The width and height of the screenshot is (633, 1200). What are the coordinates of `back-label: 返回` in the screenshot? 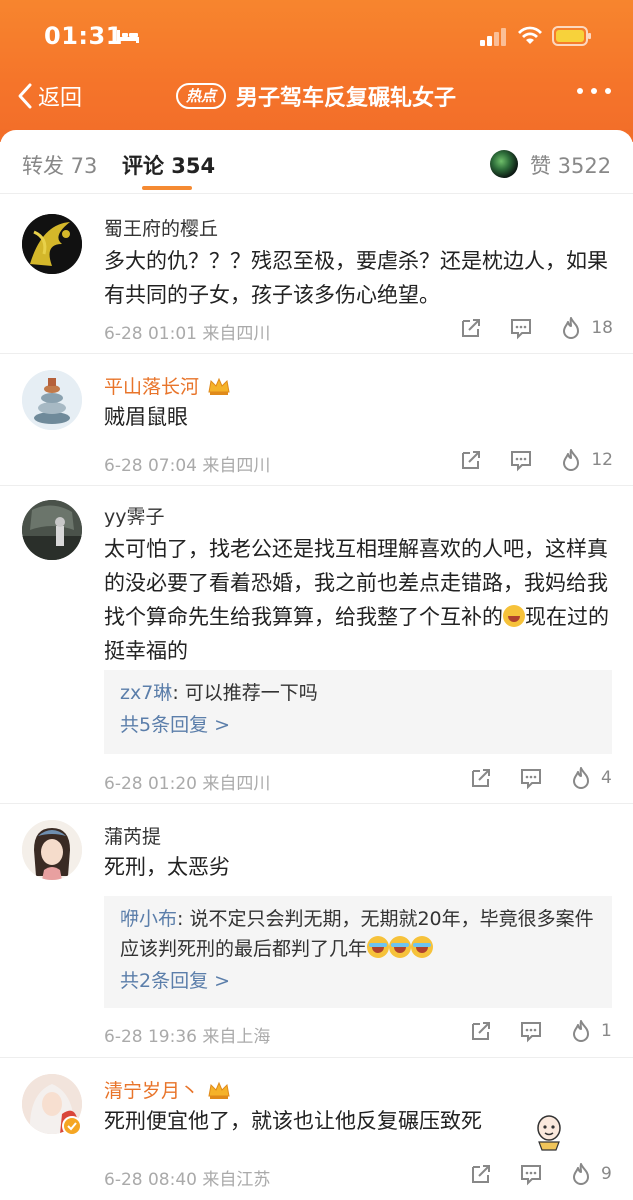 It's located at (60, 98).